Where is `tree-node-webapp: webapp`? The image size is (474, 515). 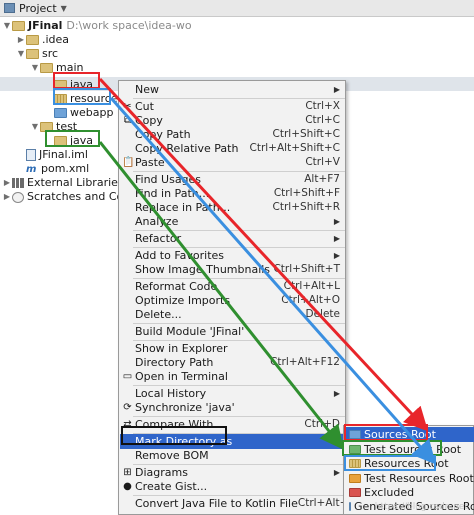 tree-node-webapp: webapp is located at coordinates (78, 113).